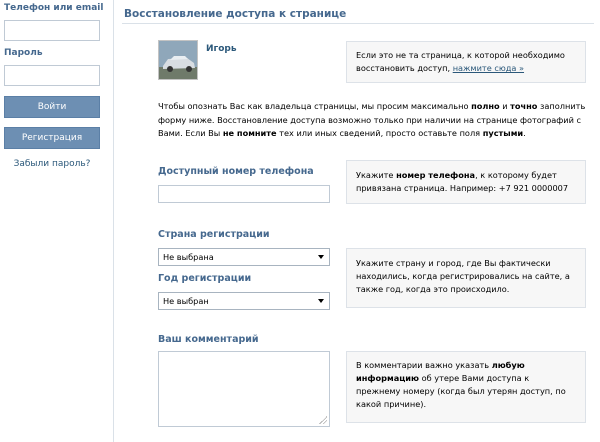 This screenshot has height=442, width=600. I want to click on resize-grip-icon, so click(323, 420).